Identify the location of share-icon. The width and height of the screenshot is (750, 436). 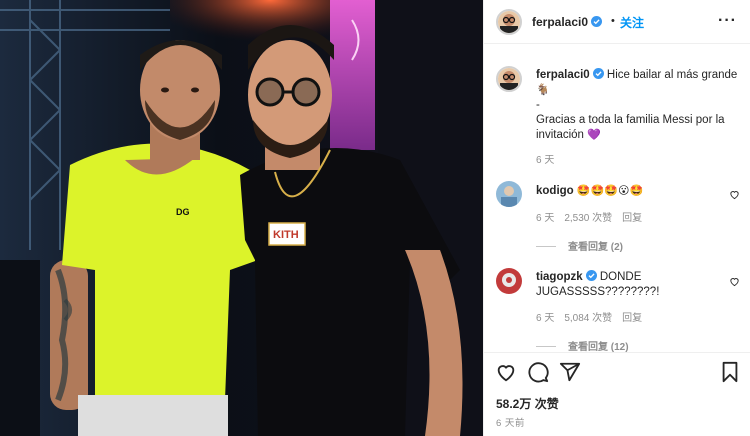
(570, 372).